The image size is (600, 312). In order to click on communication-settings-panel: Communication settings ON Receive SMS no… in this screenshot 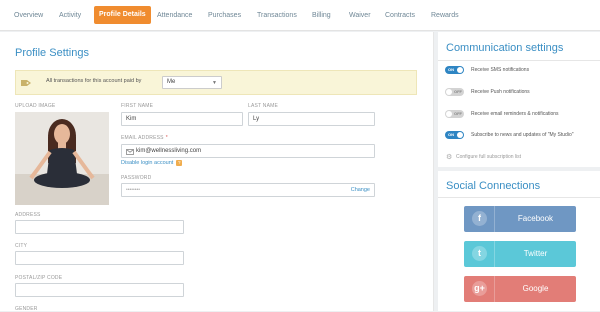, I will do `click(519, 99)`.